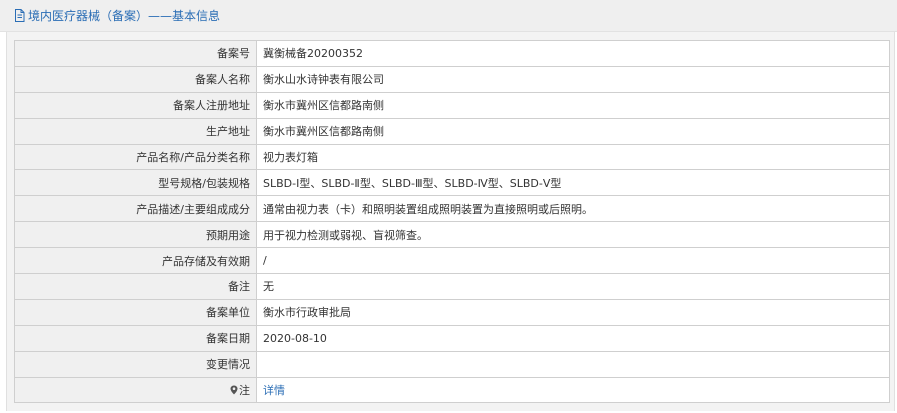 The width and height of the screenshot is (897, 413). I want to click on note-label-cell: 注, so click(135, 390).